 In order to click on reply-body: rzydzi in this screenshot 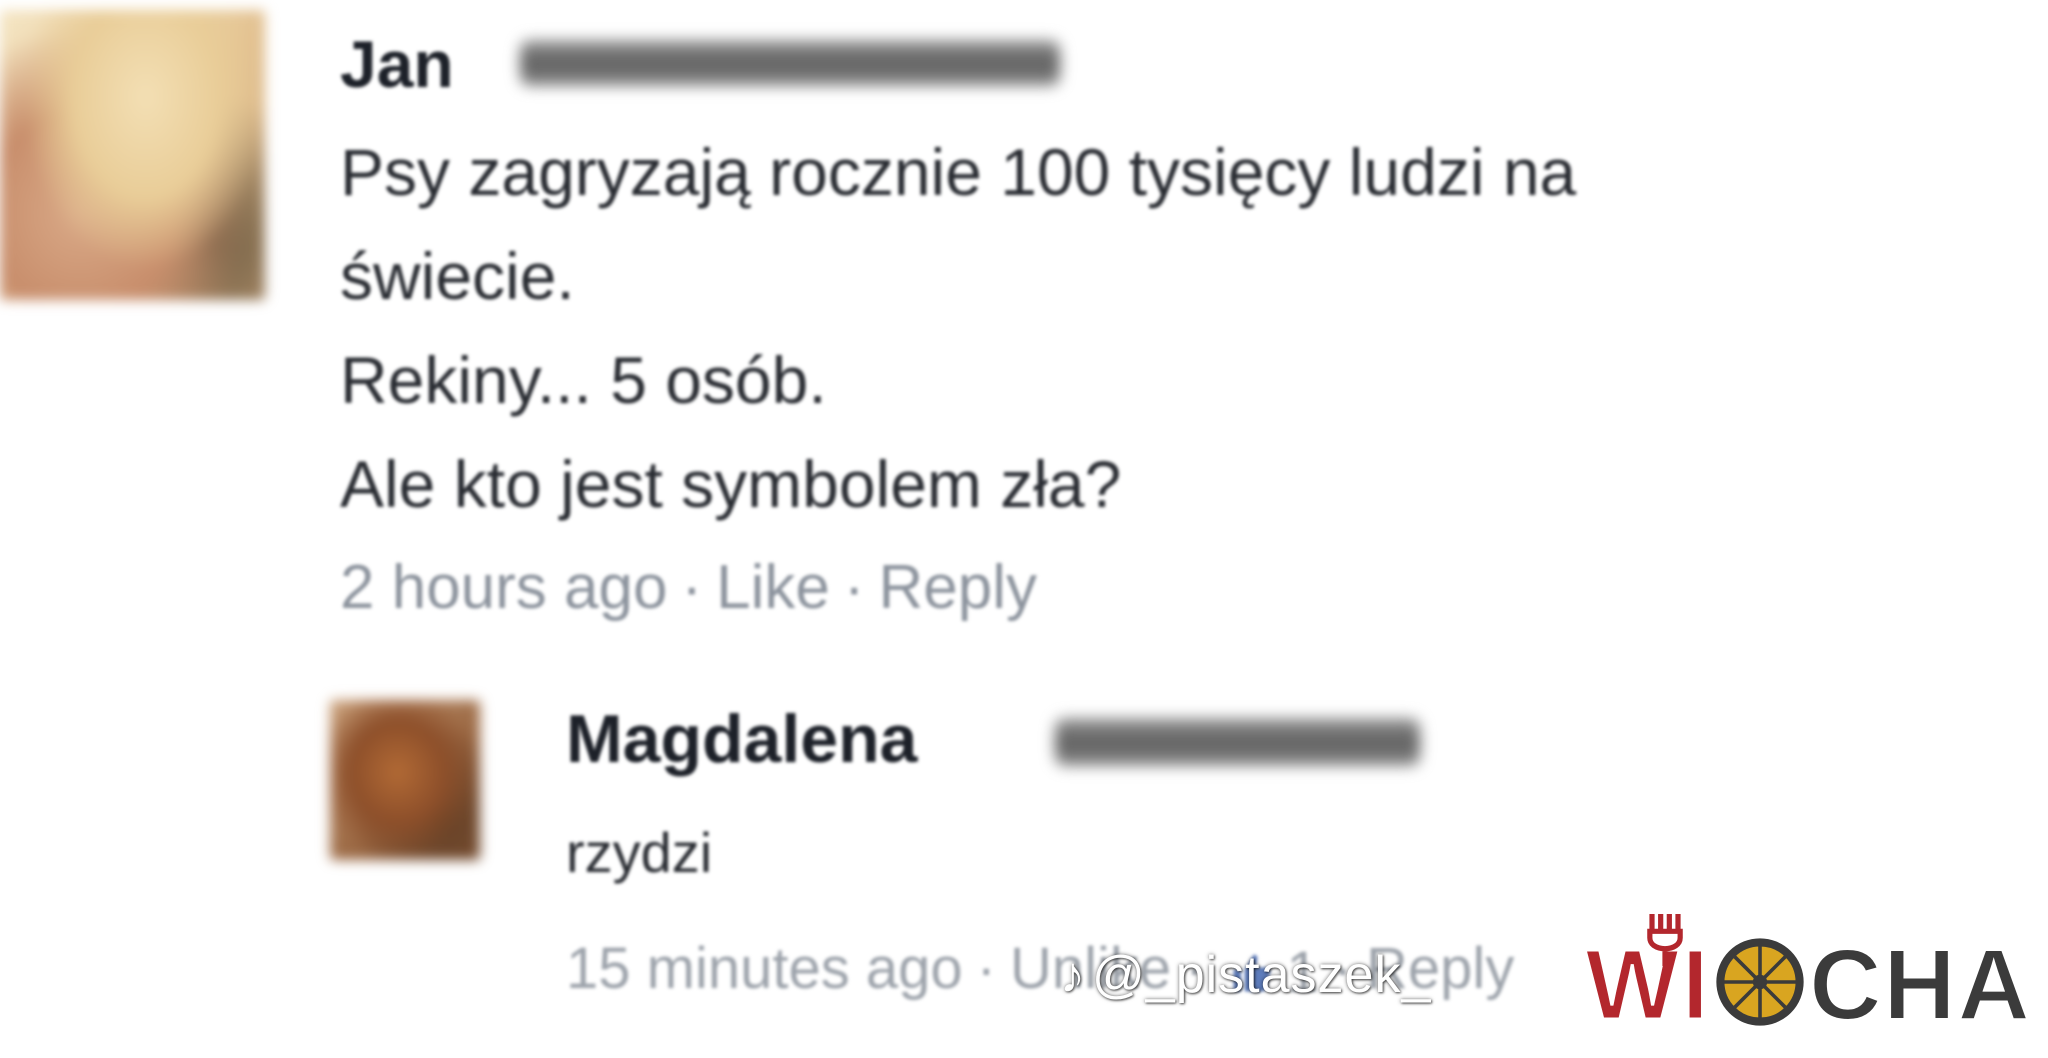, I will do `click(639, 852)`.